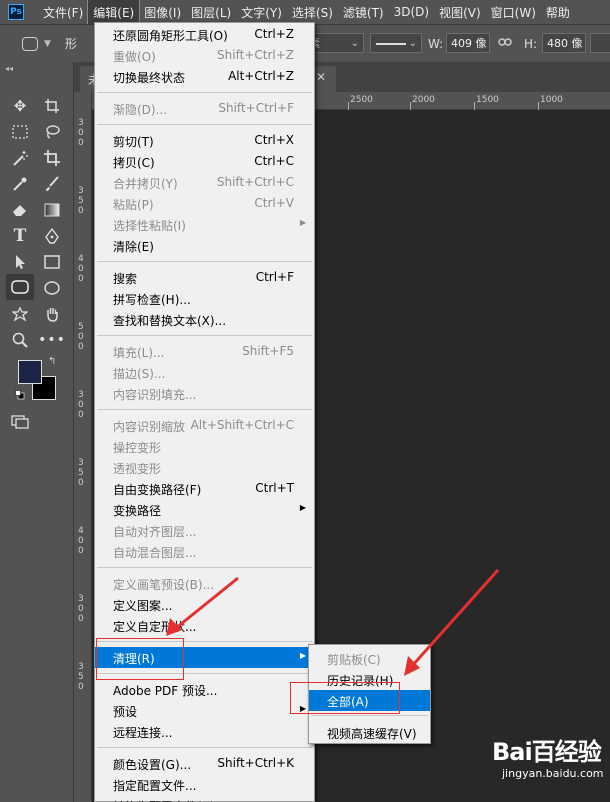 The height and width of the screenshot is (802, 610). I want to click on more-options-field, so click(600, 43).